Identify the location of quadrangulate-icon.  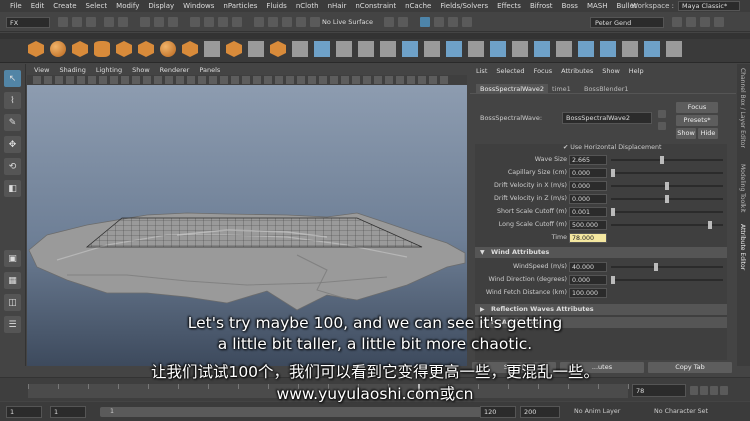
(564, 49).